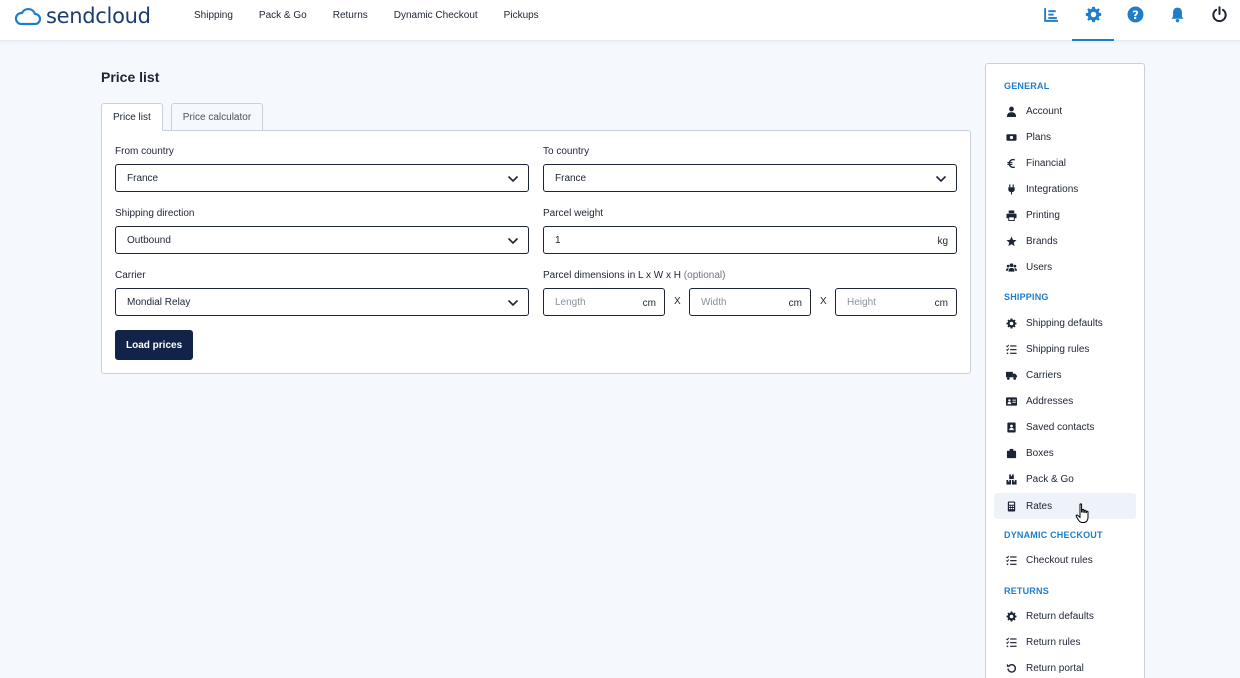  I want to click on from-country-select: France, so click(322, 178).